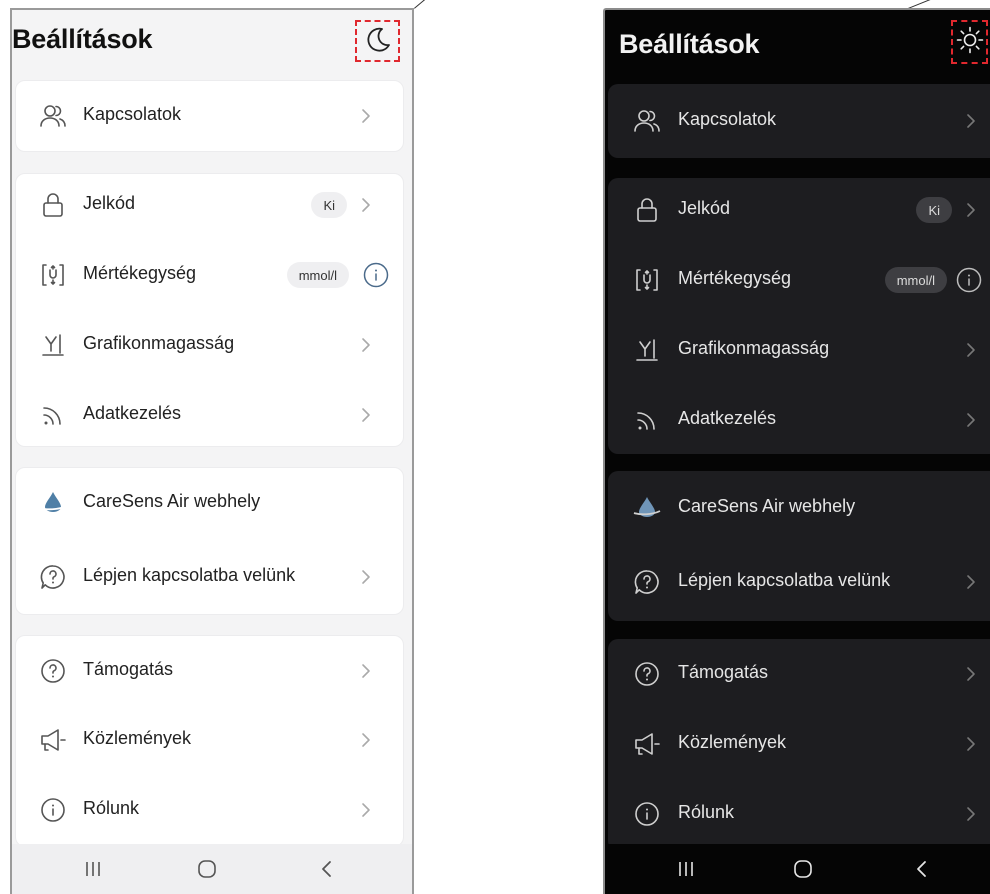  I want to click on settings-card: Kapcsolatok, so click(799, 121).